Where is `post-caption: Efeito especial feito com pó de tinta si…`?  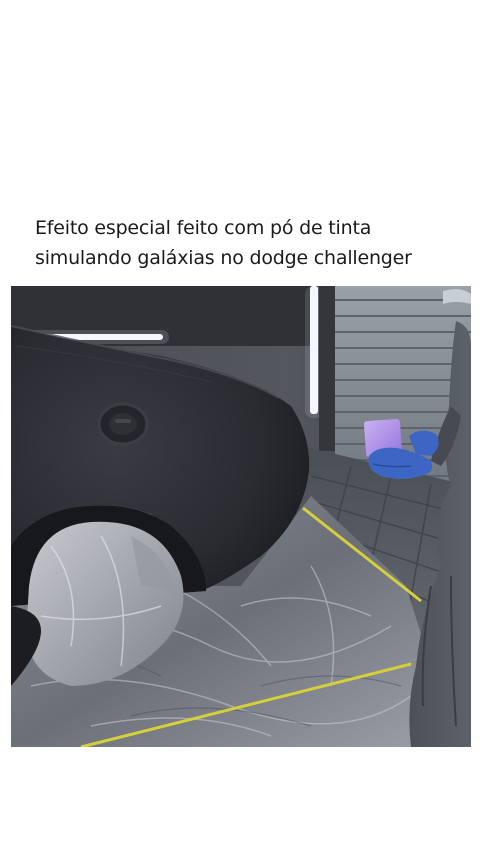 post-caption: Efeito especial feito com pó de tinta si… is located at coordinates (245, 243).